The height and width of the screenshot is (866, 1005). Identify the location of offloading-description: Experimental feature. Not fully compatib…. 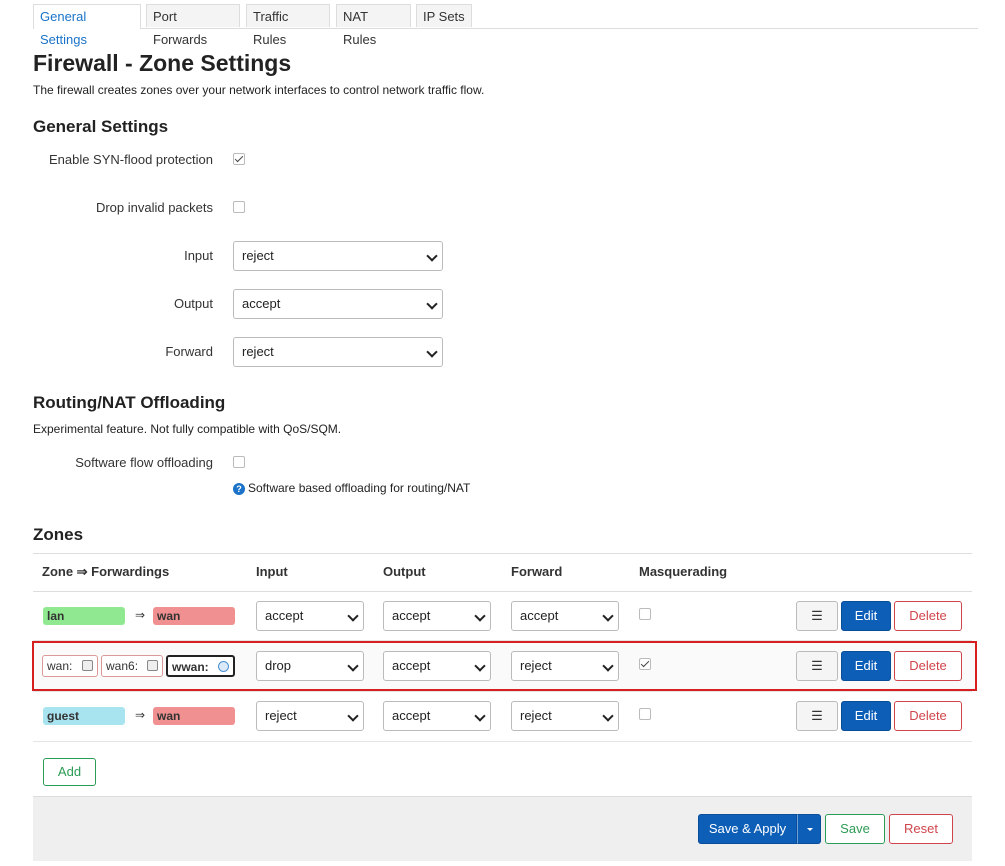
(187, 429).